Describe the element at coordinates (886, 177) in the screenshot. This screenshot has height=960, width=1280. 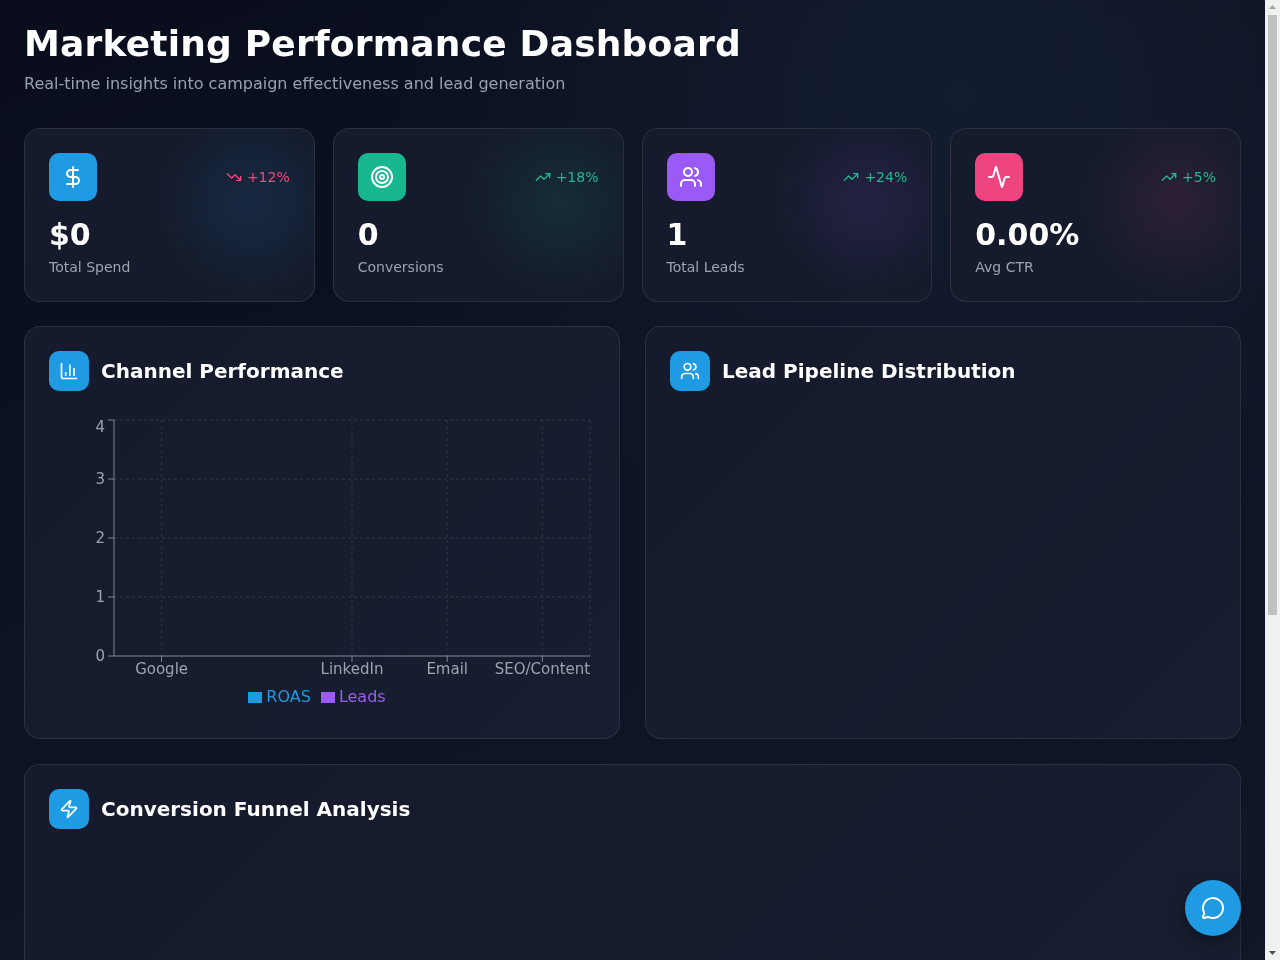
I see `change-label: +24%` at that location.